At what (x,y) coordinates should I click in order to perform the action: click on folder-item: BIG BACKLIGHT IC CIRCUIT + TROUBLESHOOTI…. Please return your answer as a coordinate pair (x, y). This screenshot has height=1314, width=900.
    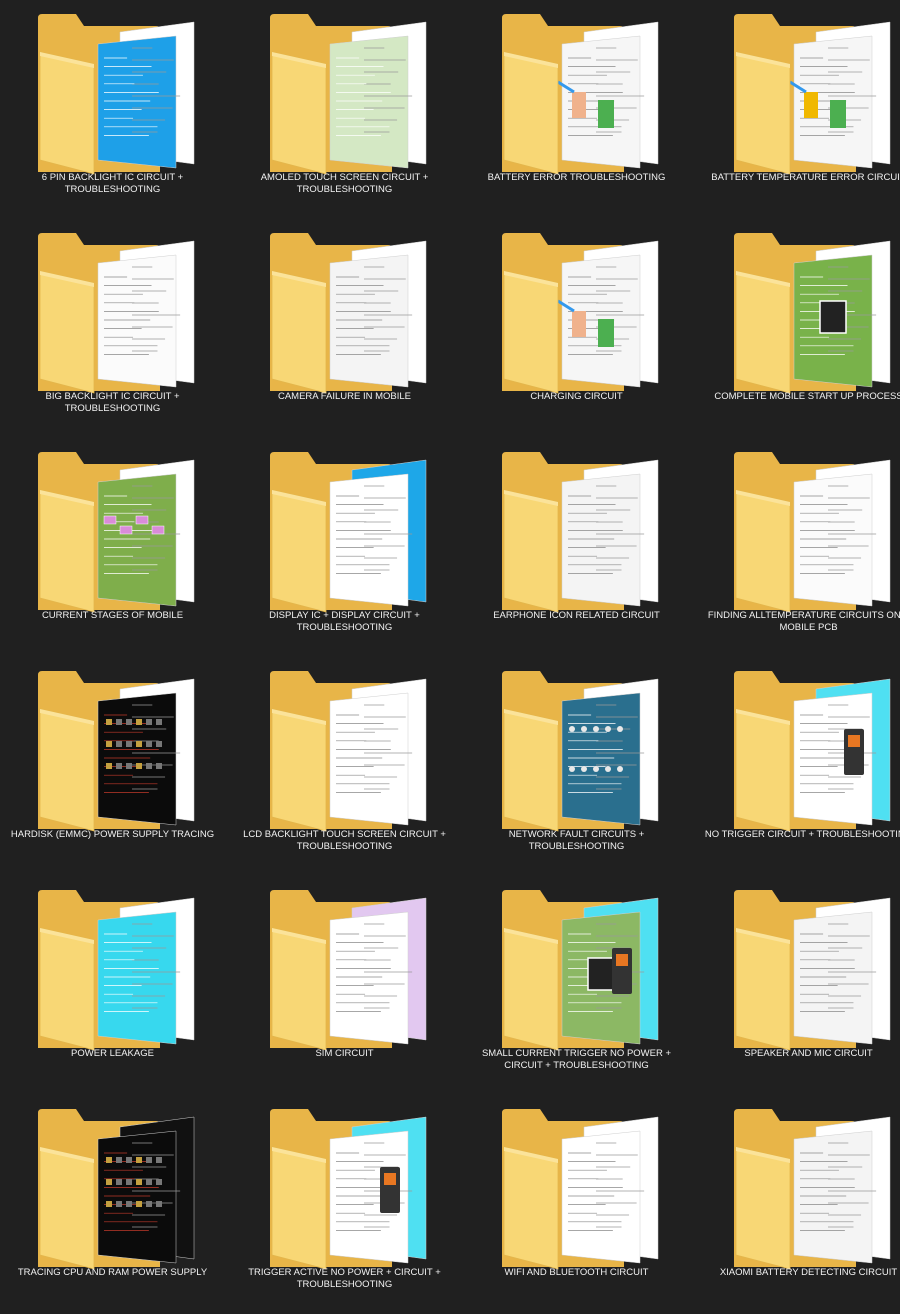
    Looking at the image, I should click on (112, 328).